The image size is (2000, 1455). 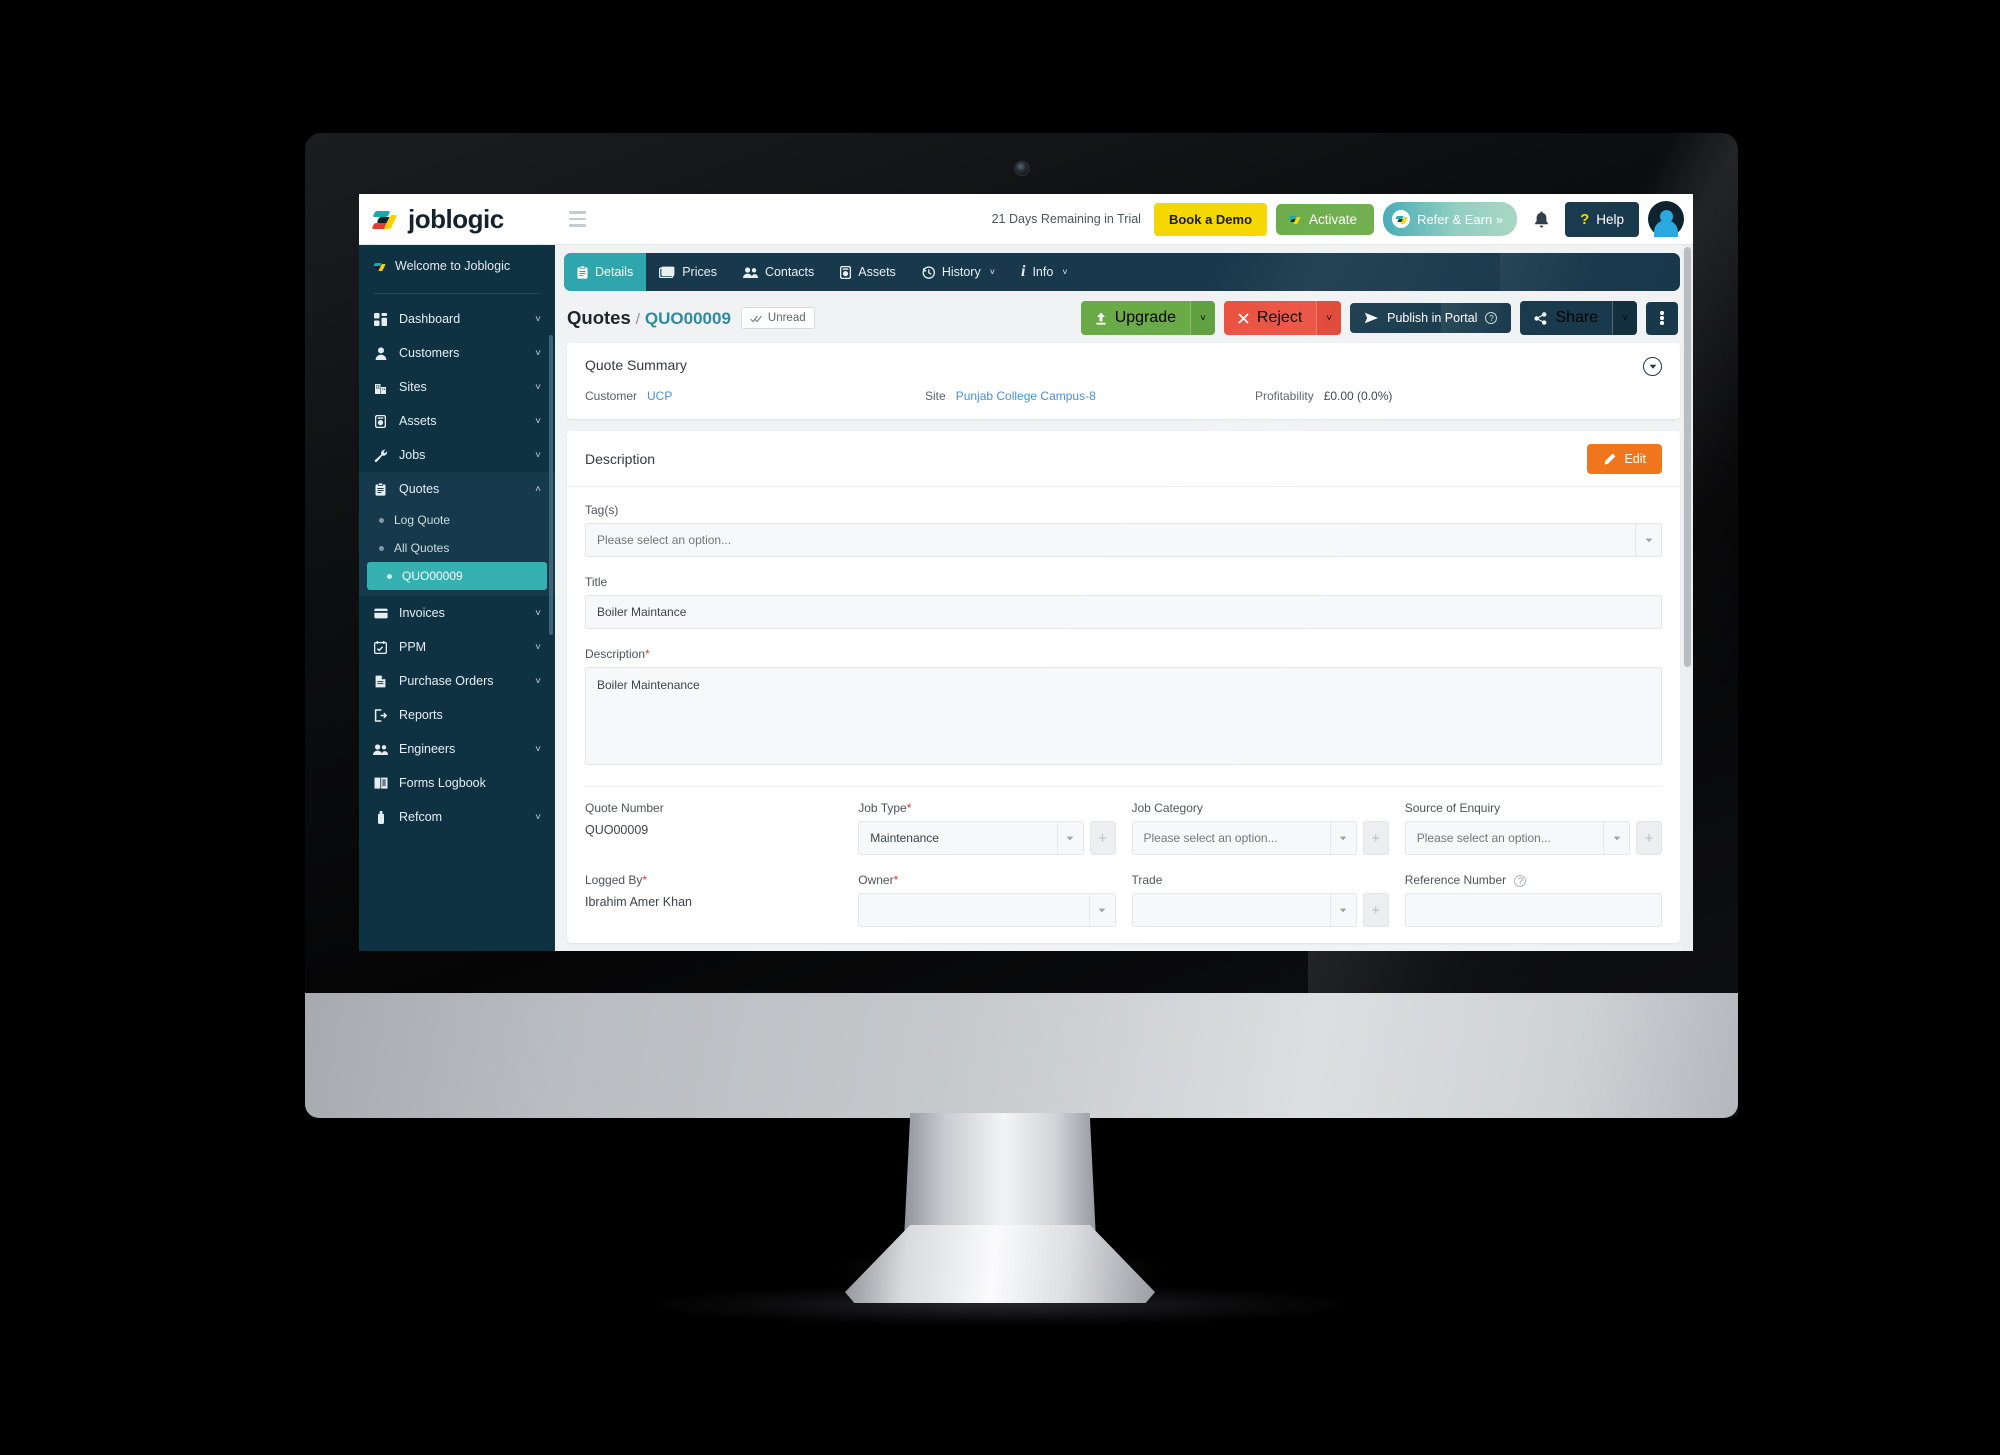 I want to click on field-logged-by: Logged By* Ibrahim Amer Khan, so click(x=713, y=900).